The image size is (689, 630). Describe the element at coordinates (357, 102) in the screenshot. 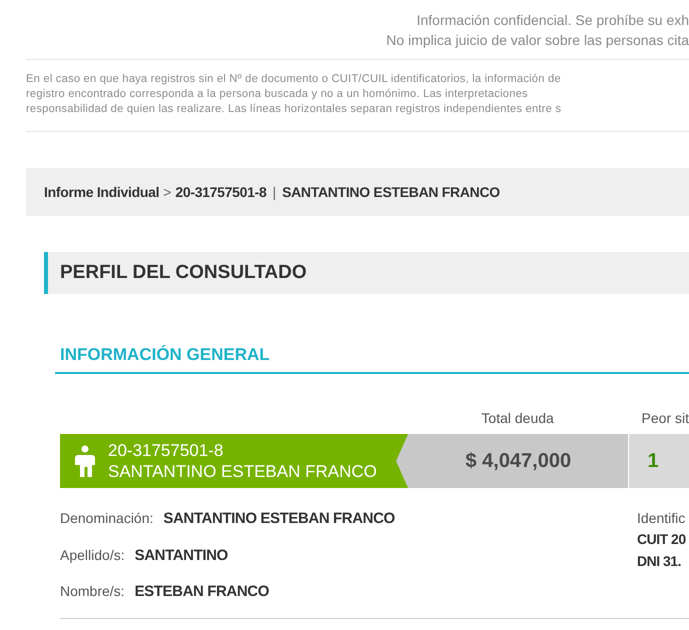

I see `disclaimer-text: En el caso en que haya registros sin el Nº de documento o CUIT/CUIL identificatorios, la información de registro encontrado corresponda a la persona buscada y no a un homónimo. Las interpretaciones responsabilidad de quien las realizare. Las líneas horizontales separan registros independientes entre s` at that location.